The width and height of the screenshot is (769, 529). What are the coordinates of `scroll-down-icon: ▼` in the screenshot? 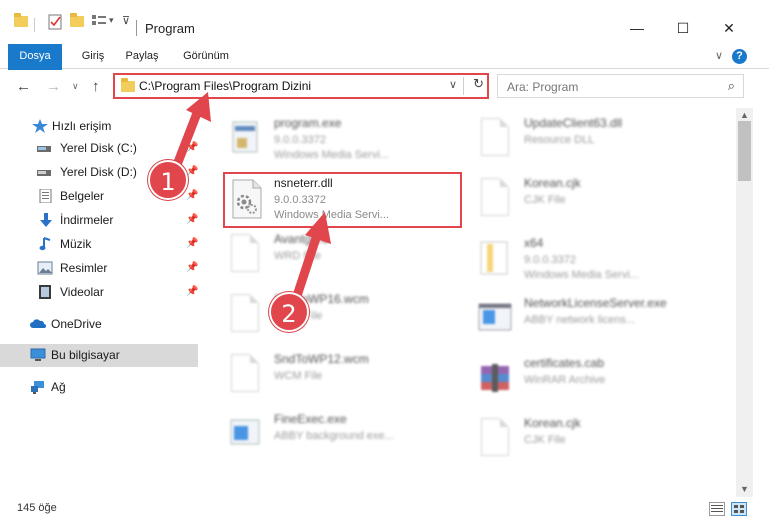 It's located at (744, 489).